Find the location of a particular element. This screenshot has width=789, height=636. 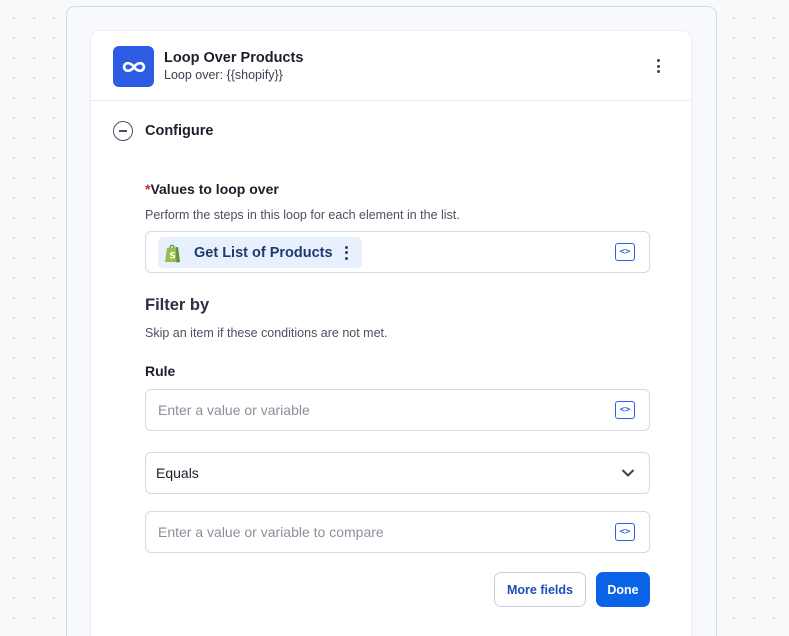

compare-input: Enter a value or variable to compare <> is located at coordinates (397, 532).